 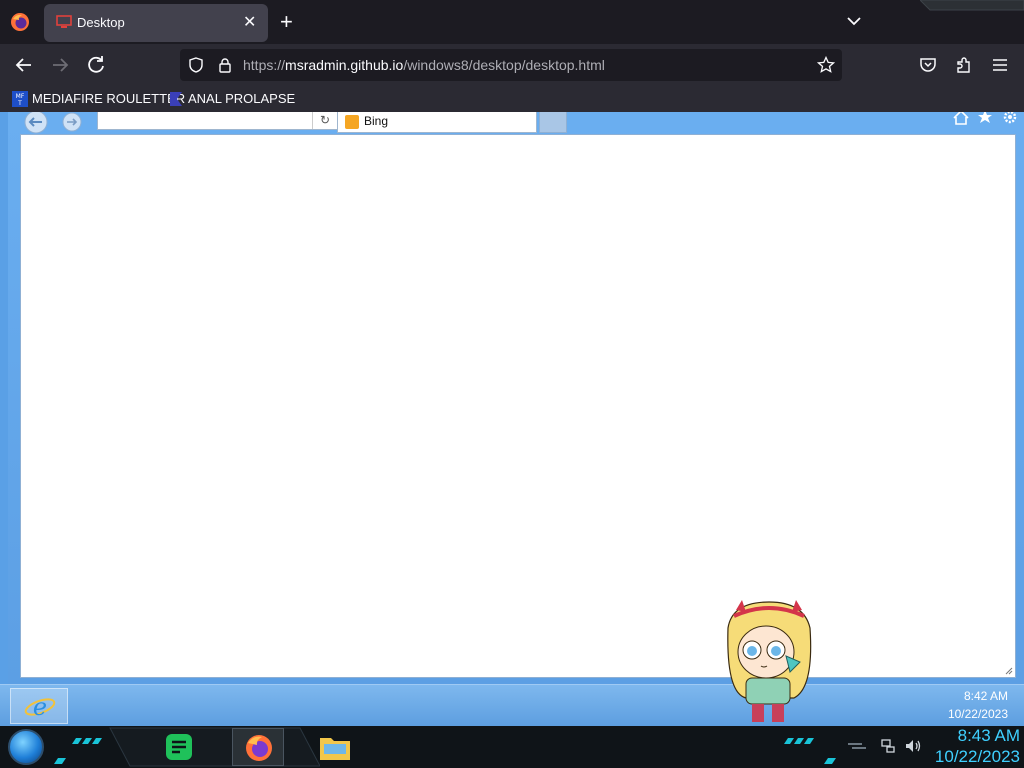 I want to click on win8-taskbar: e 8:42 AM 10/22/2023, so click(x=512, y=705).